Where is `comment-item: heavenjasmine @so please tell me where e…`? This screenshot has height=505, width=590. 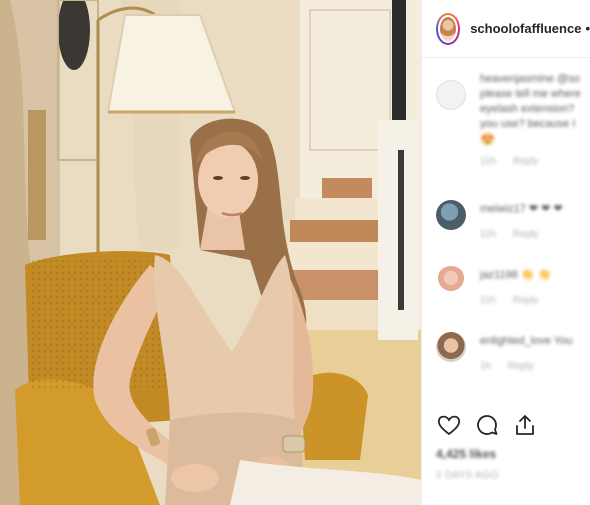 comment-item: heavenjasmine @so please tell me where e… is located at coordinates (506, 137).